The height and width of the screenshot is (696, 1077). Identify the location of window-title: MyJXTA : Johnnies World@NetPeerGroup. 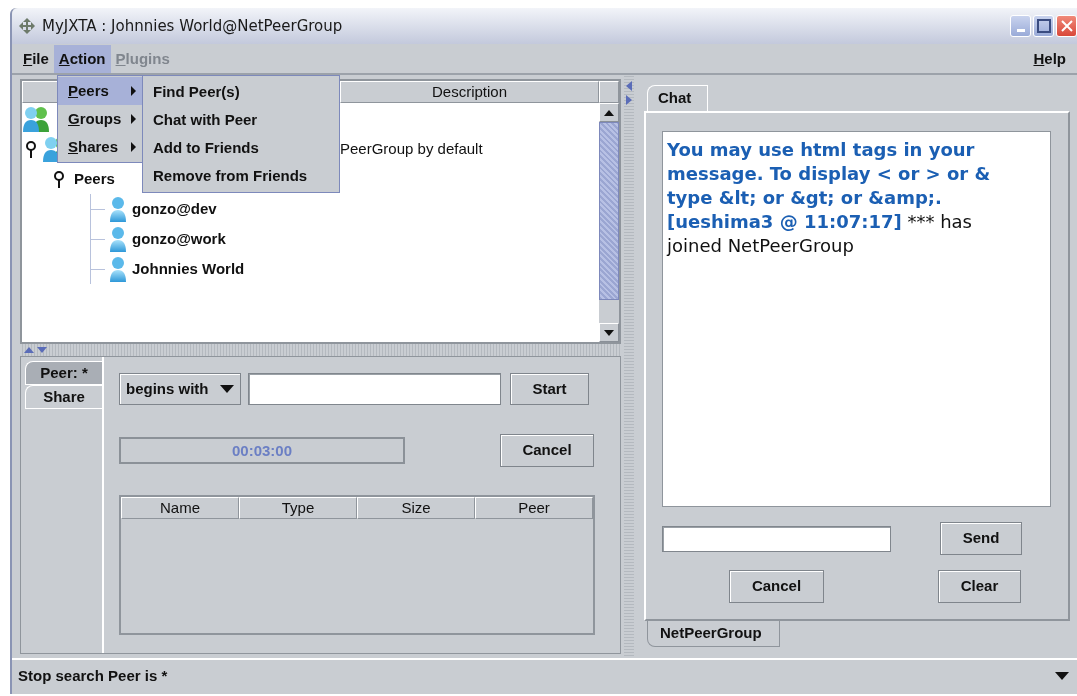
(192, 26).